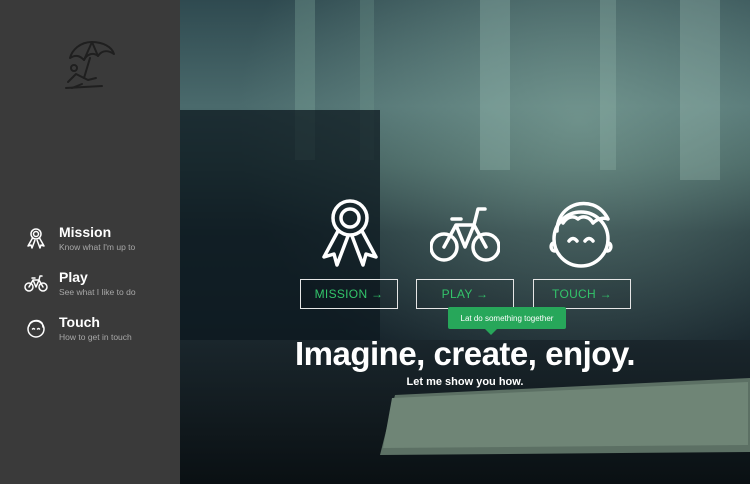 The image size is (750, 484). Describe the element at coordinates (582, 294) in the screenshot. I see `touch-button: TOUCH →` at that location.